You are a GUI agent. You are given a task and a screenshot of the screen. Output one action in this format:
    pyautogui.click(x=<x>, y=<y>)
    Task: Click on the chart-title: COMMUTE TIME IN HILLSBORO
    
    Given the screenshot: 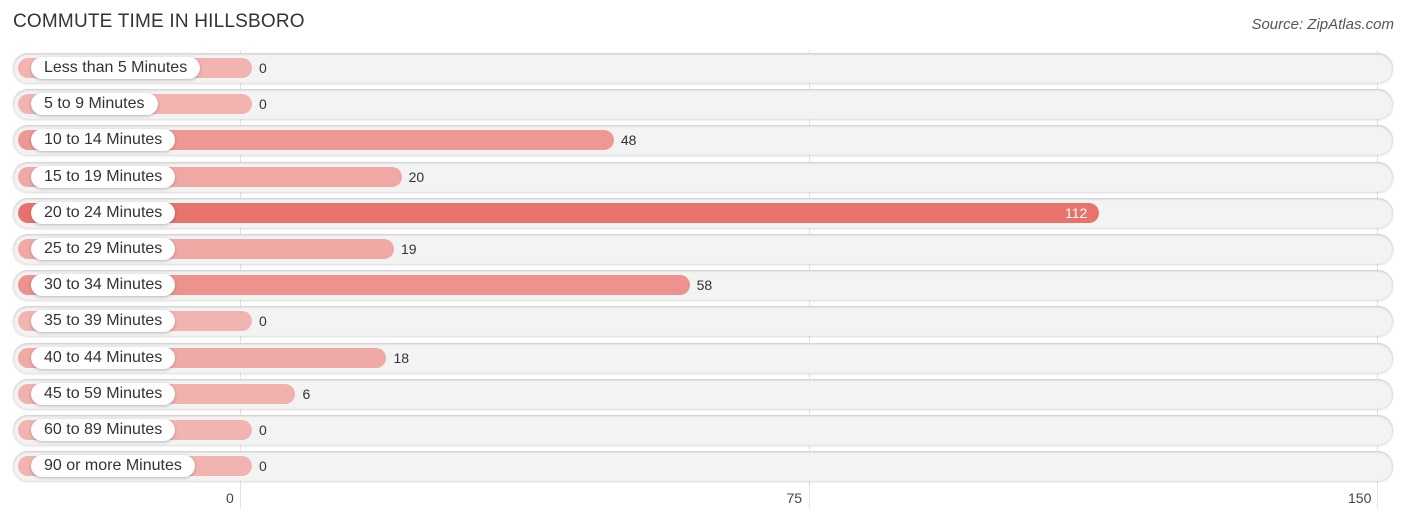 What is the action you would take?
    pyautogui.click(x=159, y=21)
    